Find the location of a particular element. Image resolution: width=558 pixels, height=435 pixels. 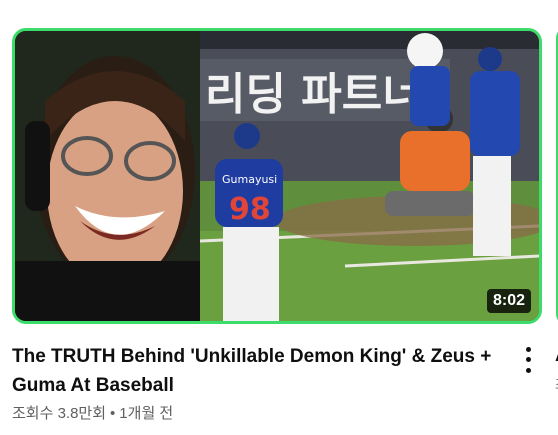

video-metadata: 조회수 3.8만회 • 1개월 전 is located at coordinates (92, 412).